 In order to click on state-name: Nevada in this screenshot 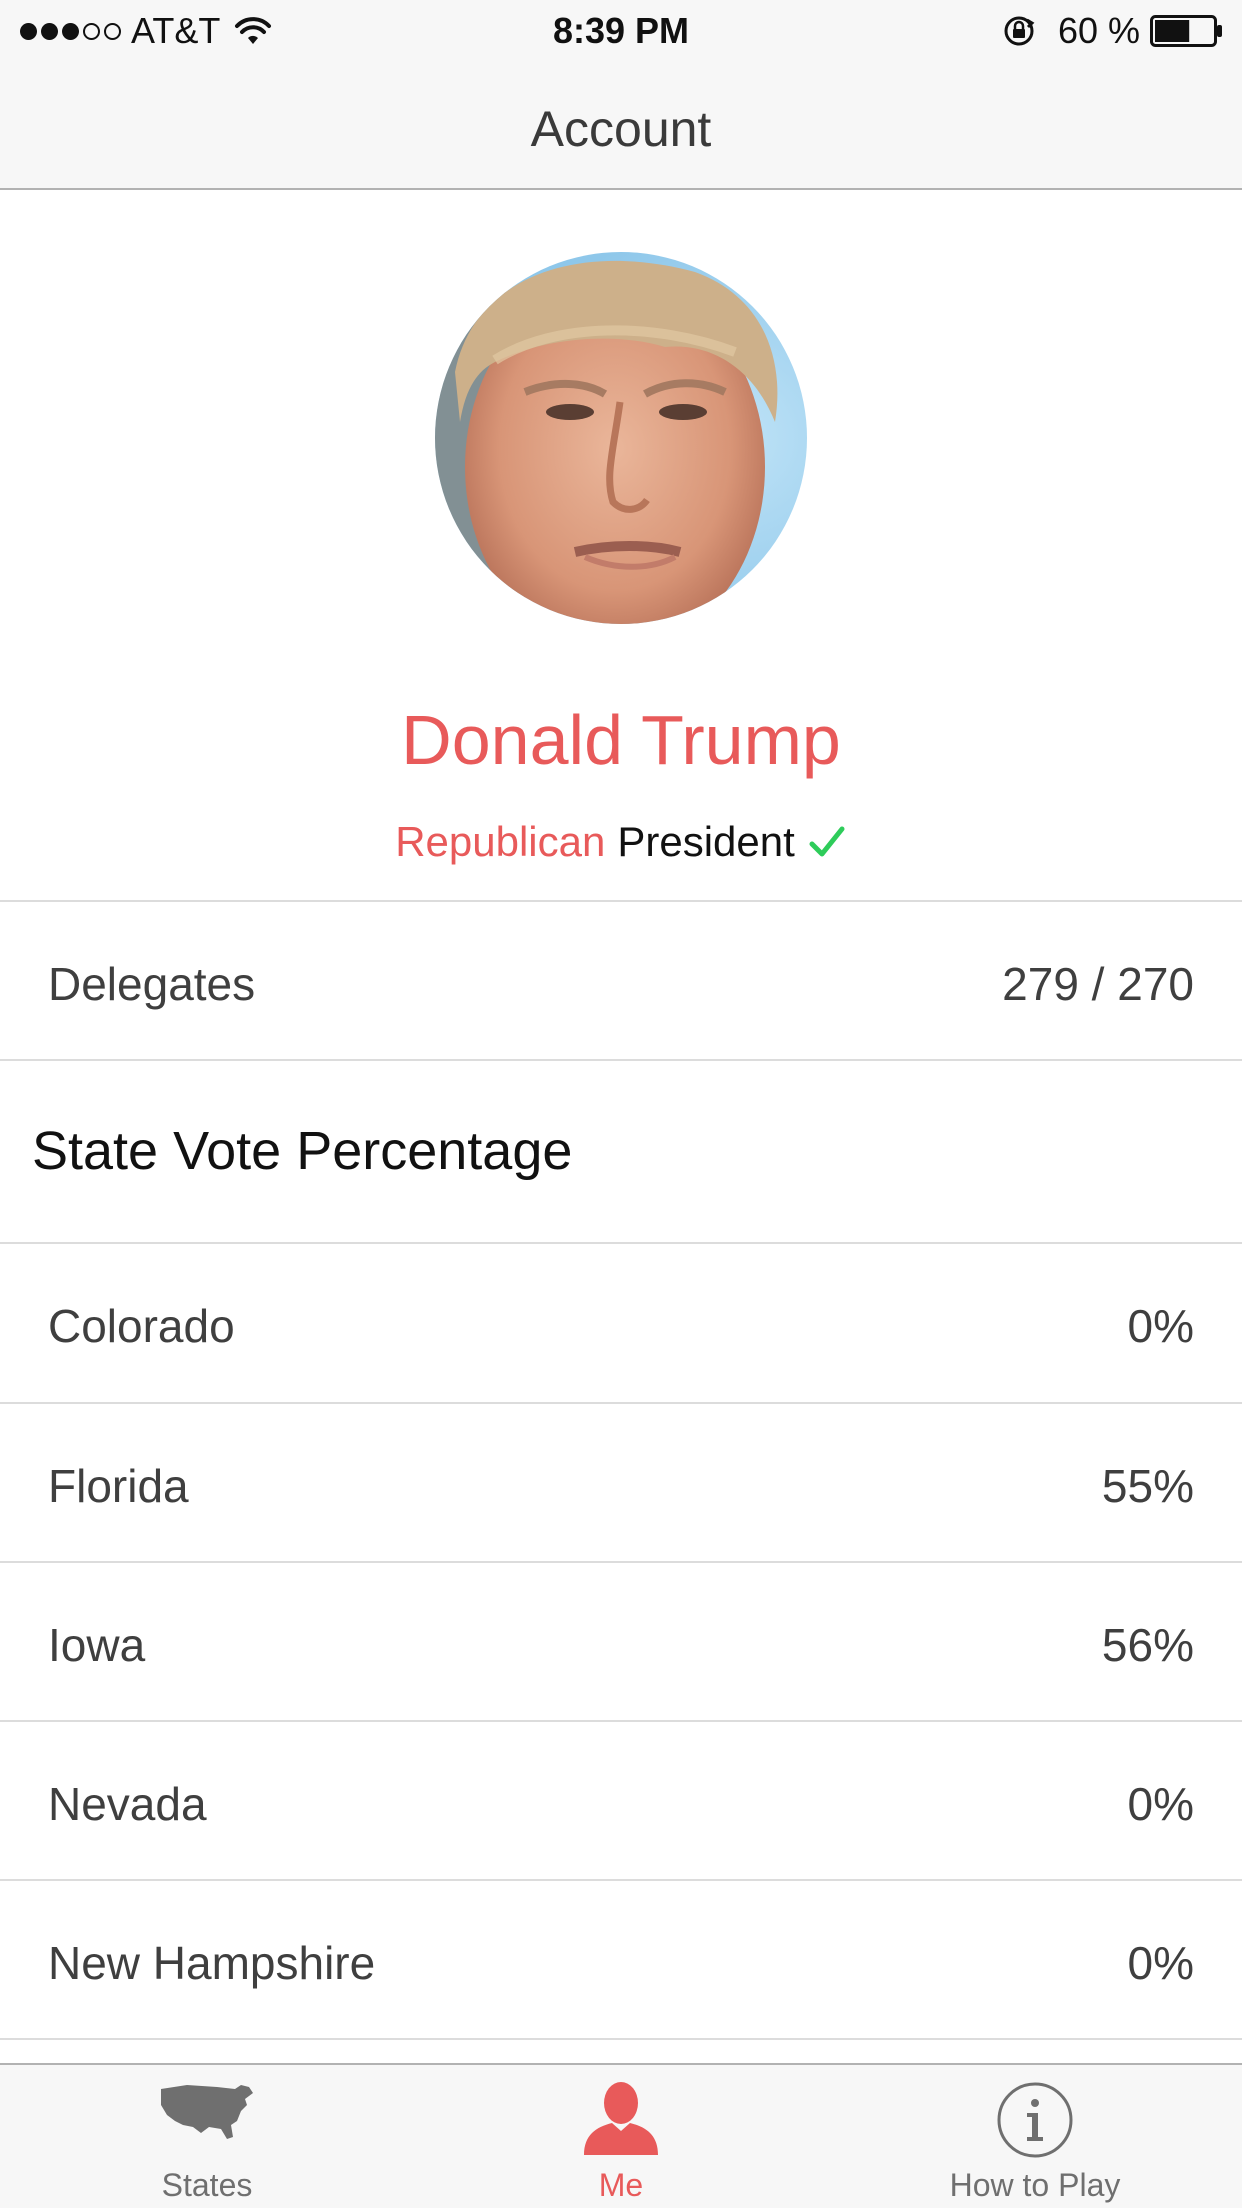, I will do `click(127, 1804)`.